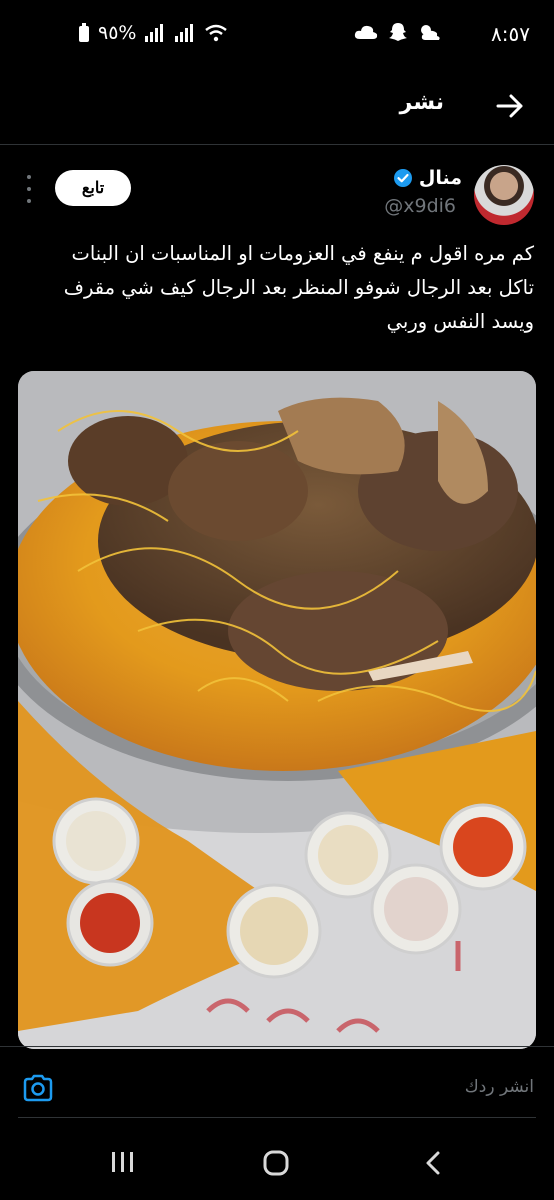 Image resolution: width=554 pixels, height=1200 pixels. I want to click on nav-recents-icon, so click(123, 1162).